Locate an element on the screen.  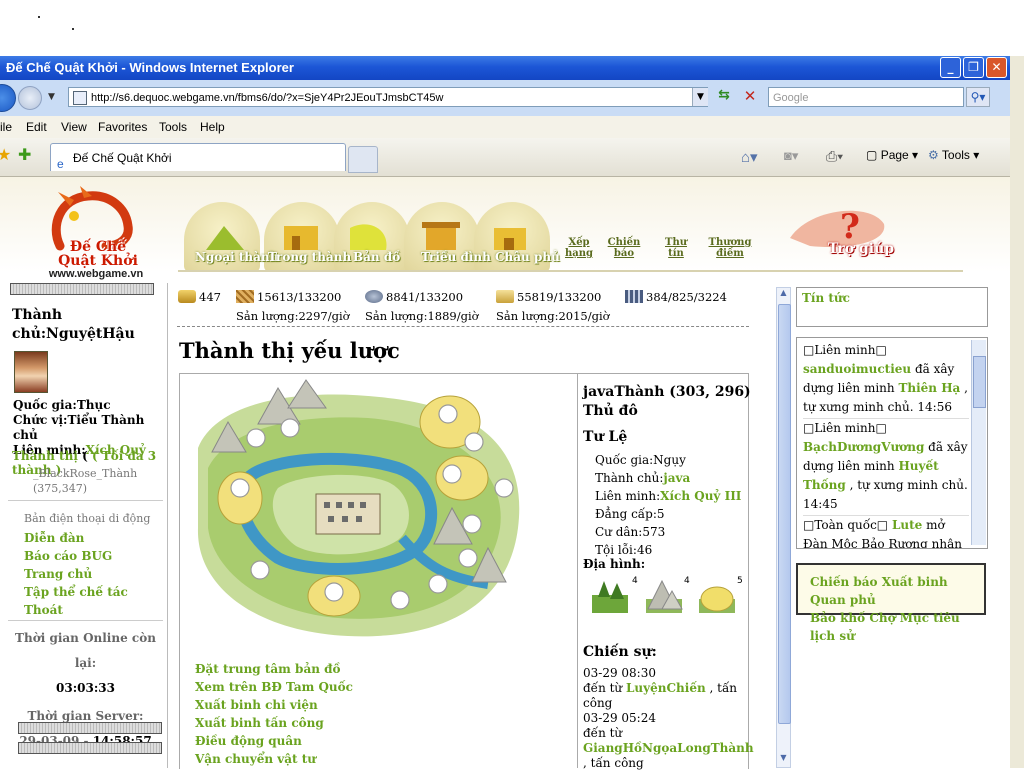
city-link: Thành thị is located at coordinates (45, 456).